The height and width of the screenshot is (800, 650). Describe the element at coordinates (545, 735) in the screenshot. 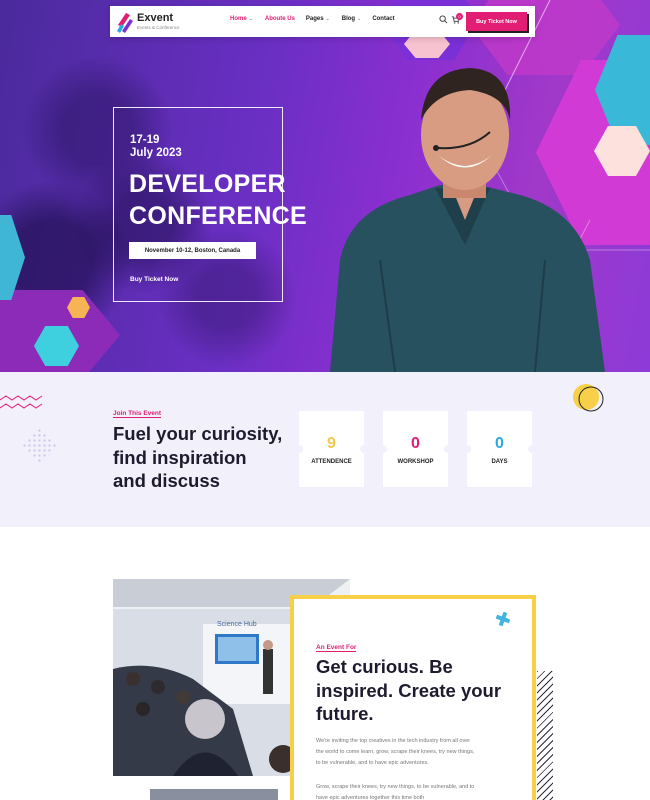

I see `stripes-decoration` at that location.